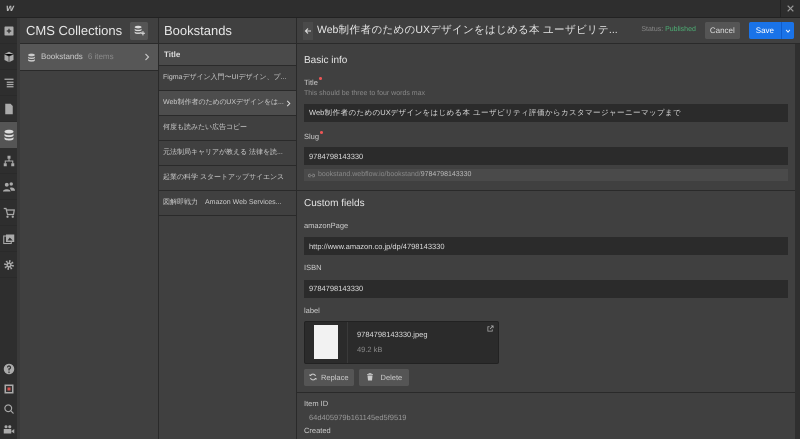 This screenshot has width=800, height=439. What do you see at coordinates (198, 31) in the screenshot?
I see `panel-title: Bookstands` at bounding box center [198, 31].